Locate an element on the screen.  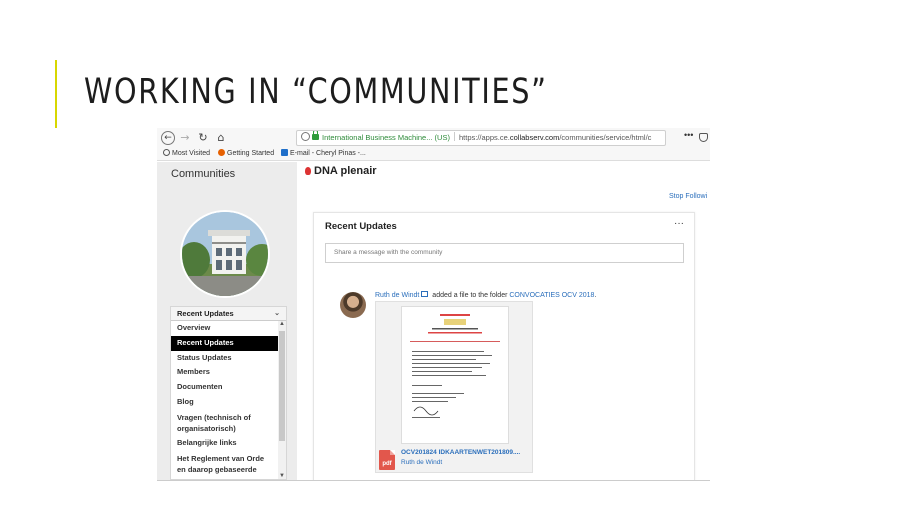
home-icon: ⌂ is located at coordinates (221, 138).